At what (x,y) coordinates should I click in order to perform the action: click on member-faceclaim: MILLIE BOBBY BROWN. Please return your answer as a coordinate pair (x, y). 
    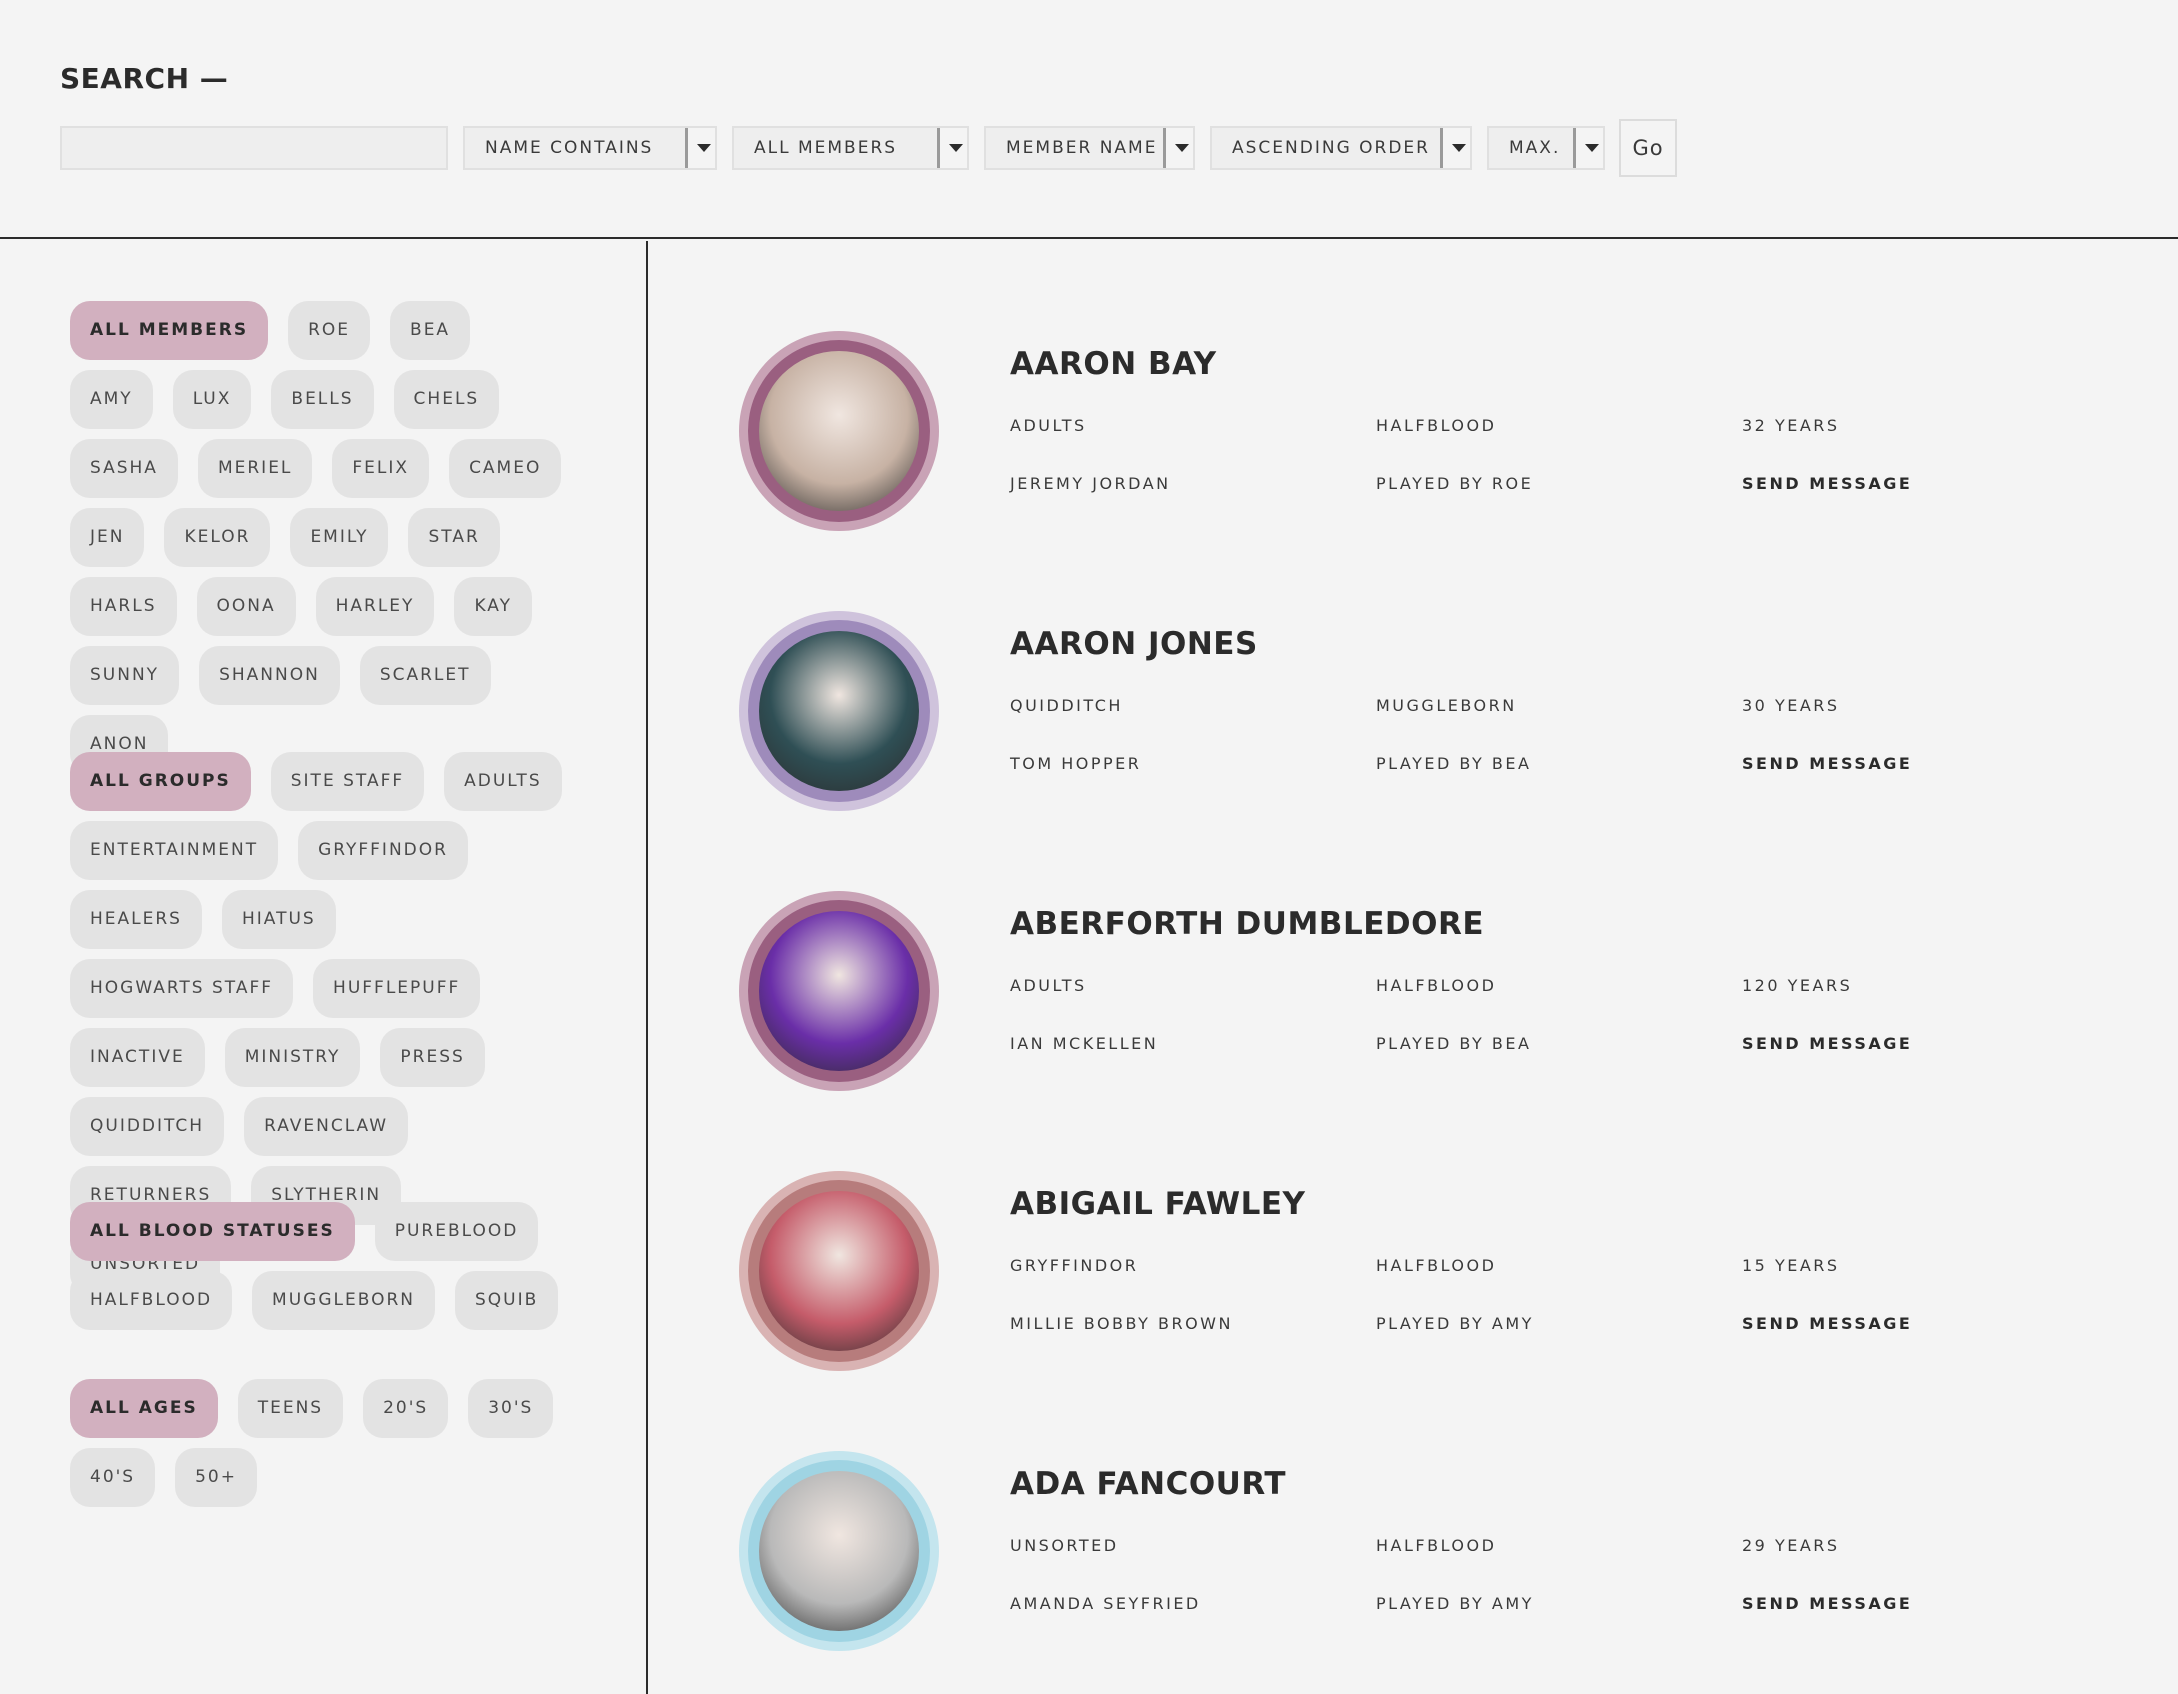
    Looking at the image, I should click on (1121, 1323).